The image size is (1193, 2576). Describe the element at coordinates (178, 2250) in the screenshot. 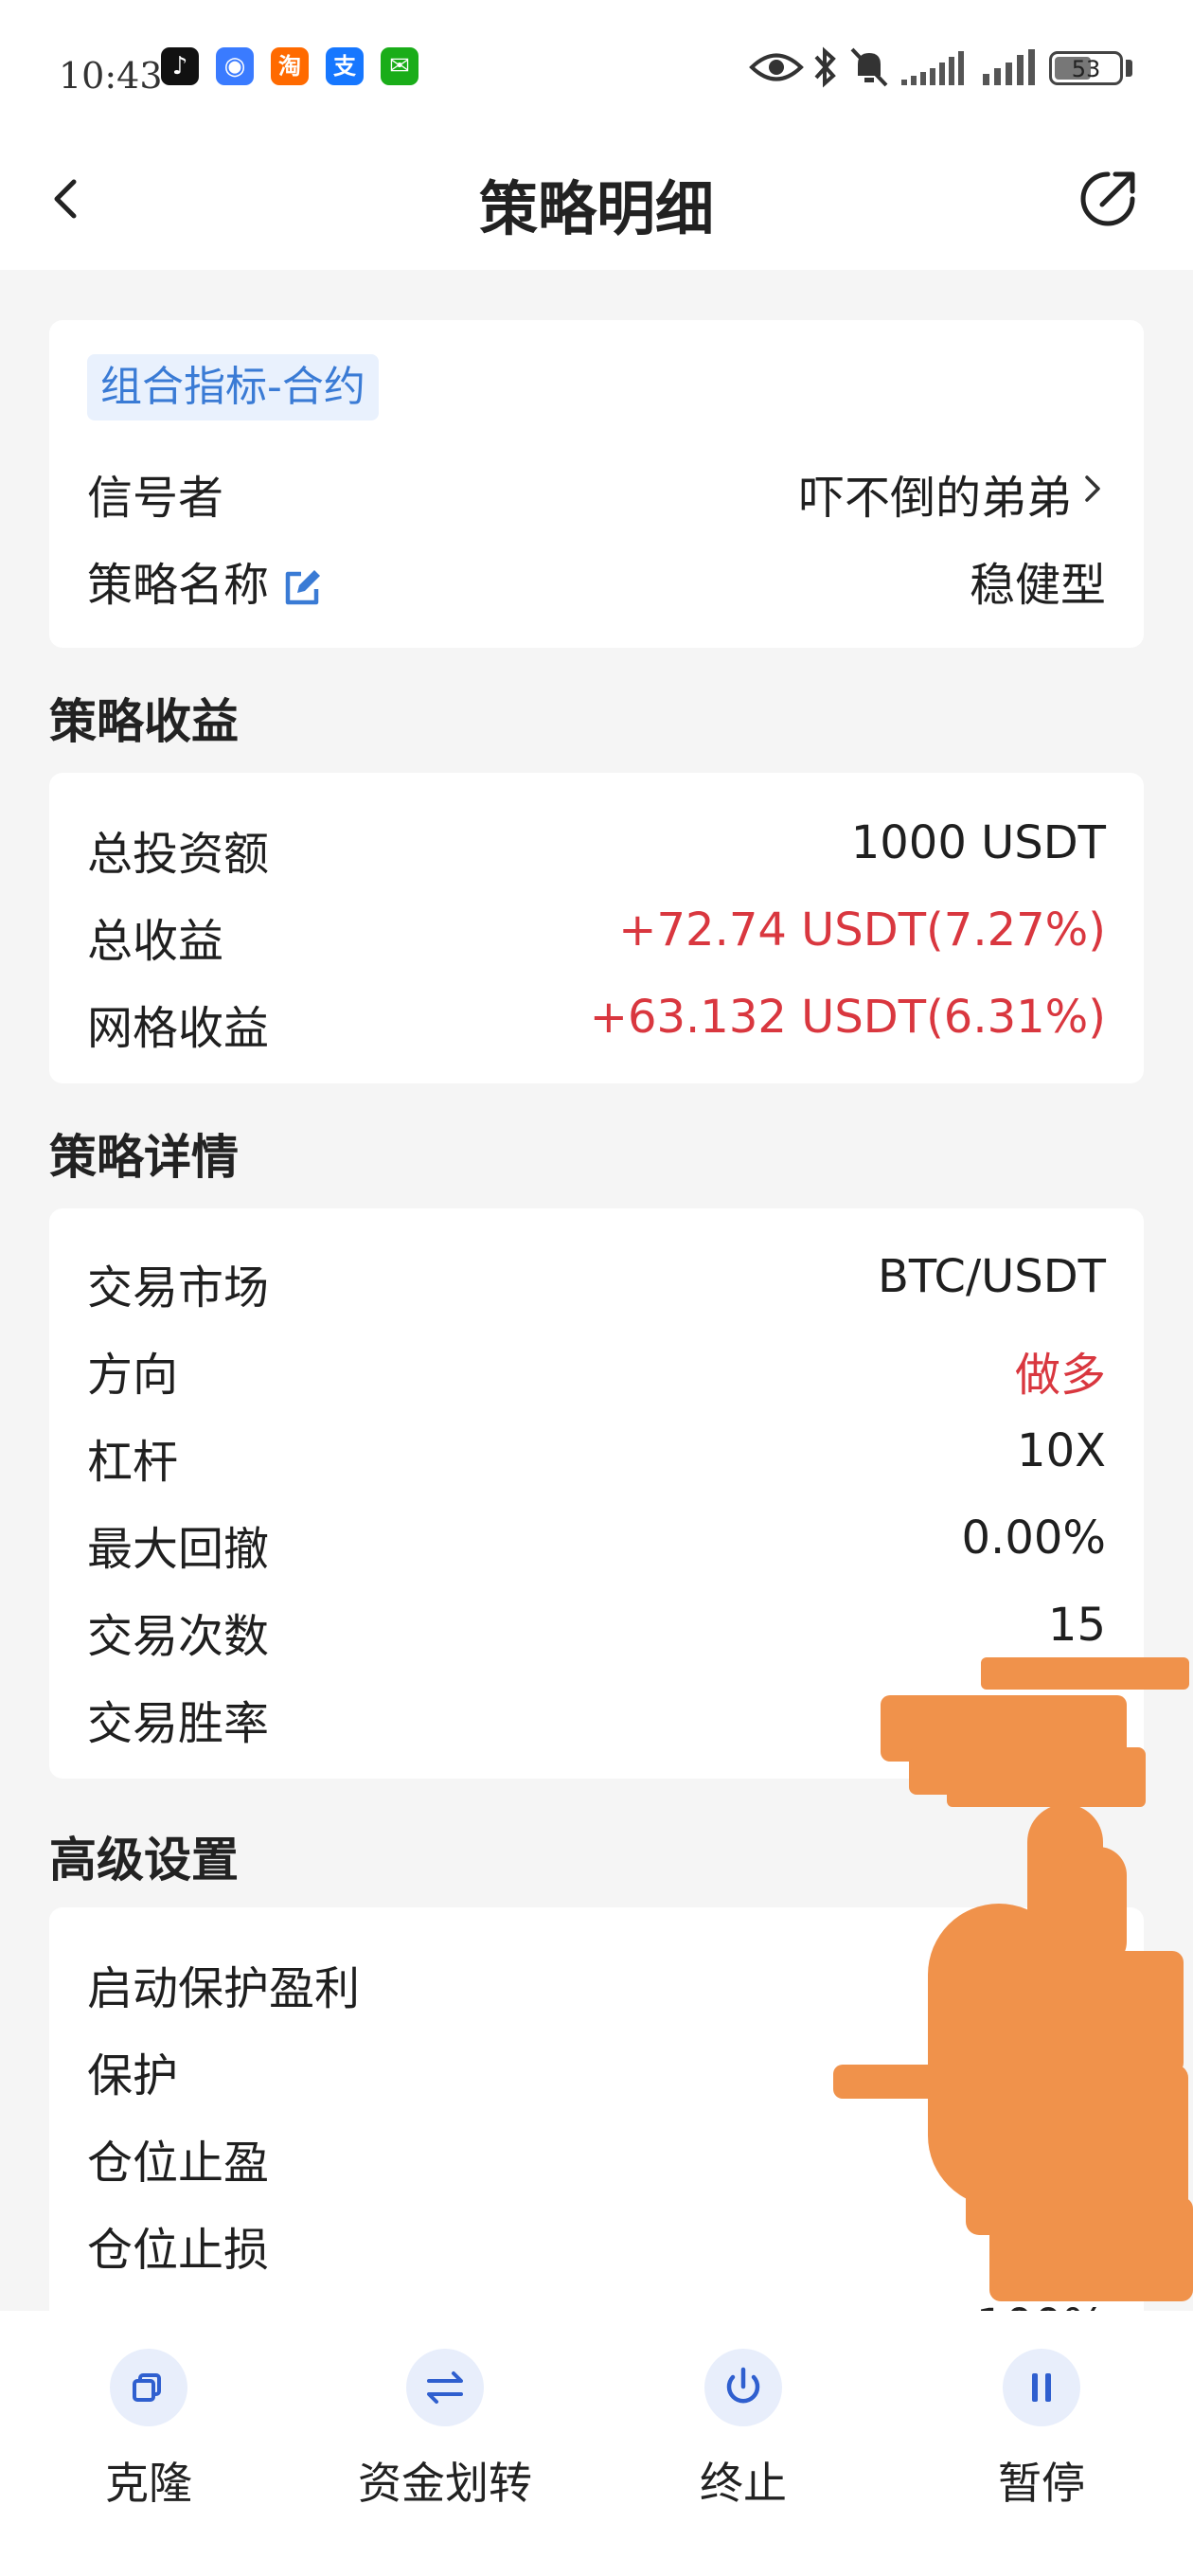

I see `advanced-row-label: 仓位止损` at that location.